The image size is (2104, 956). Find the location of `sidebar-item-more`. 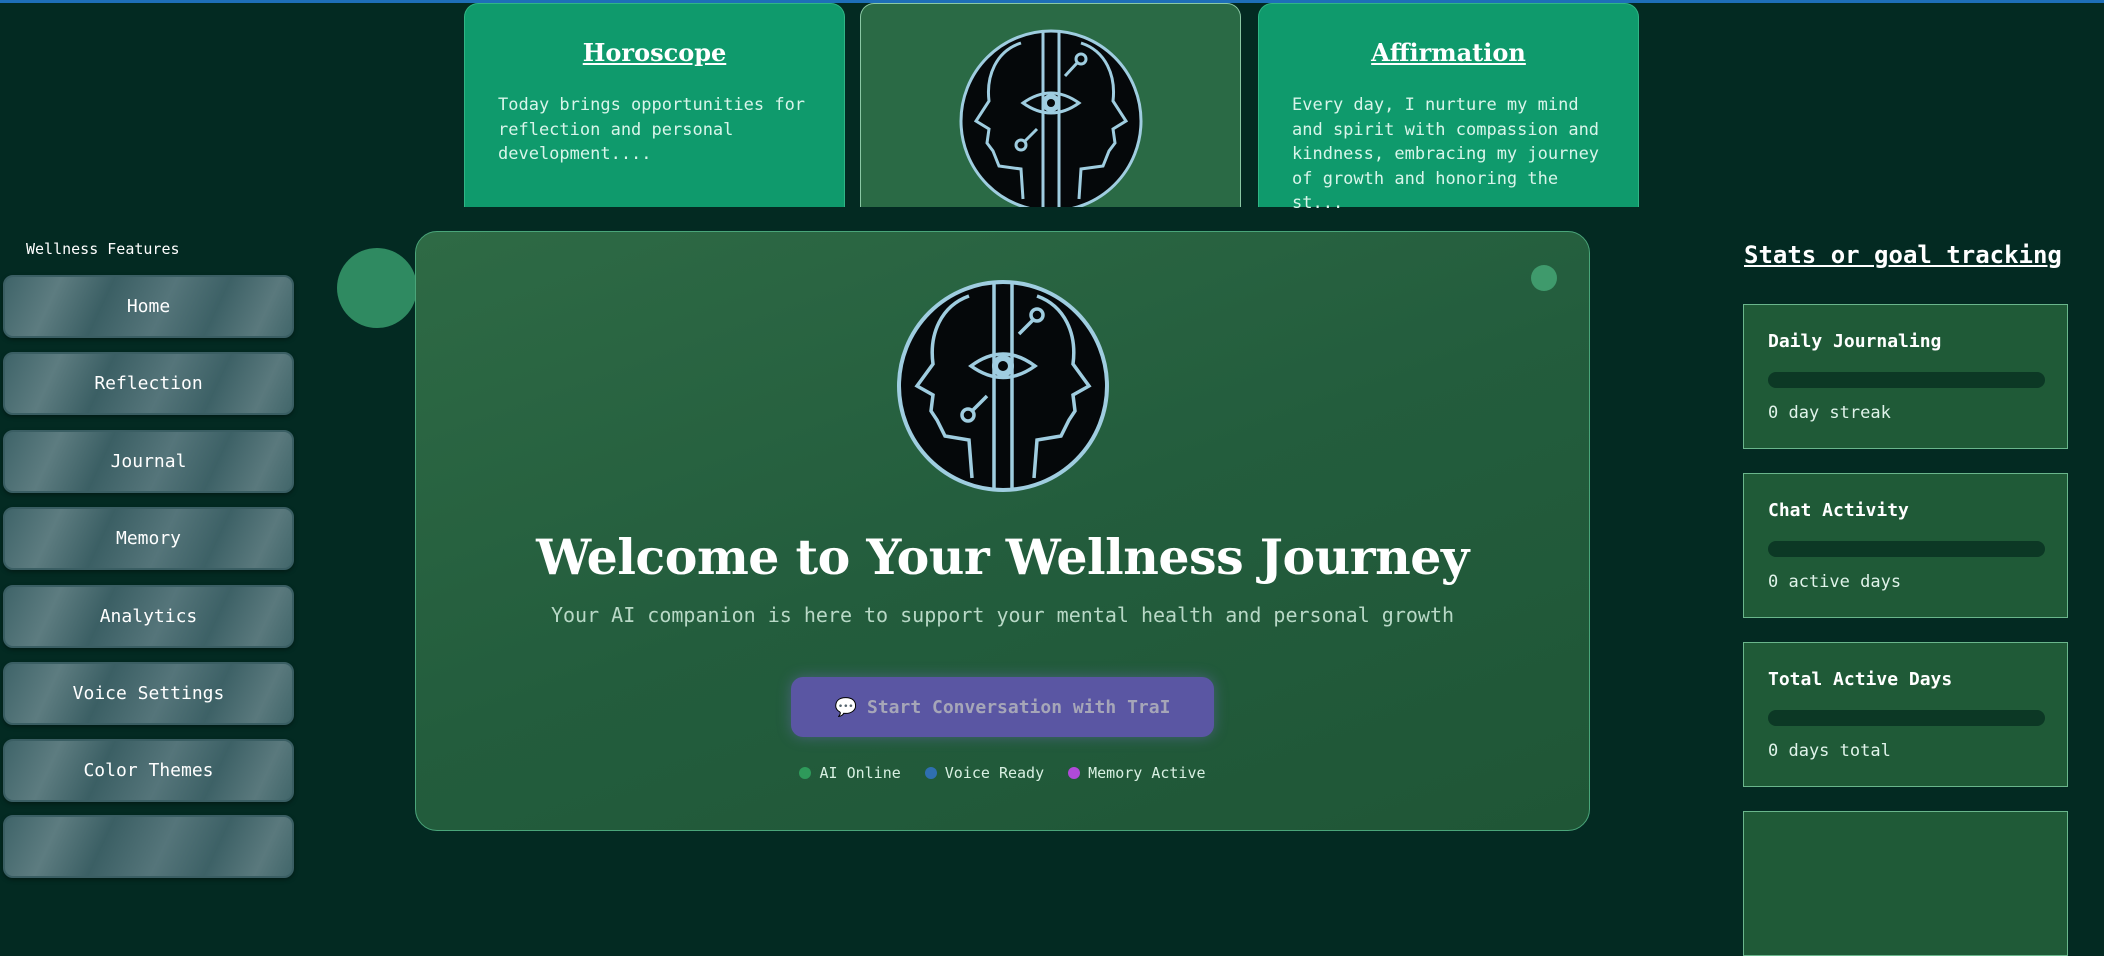

sidebar-item-more is located at coordinates (148, 846).